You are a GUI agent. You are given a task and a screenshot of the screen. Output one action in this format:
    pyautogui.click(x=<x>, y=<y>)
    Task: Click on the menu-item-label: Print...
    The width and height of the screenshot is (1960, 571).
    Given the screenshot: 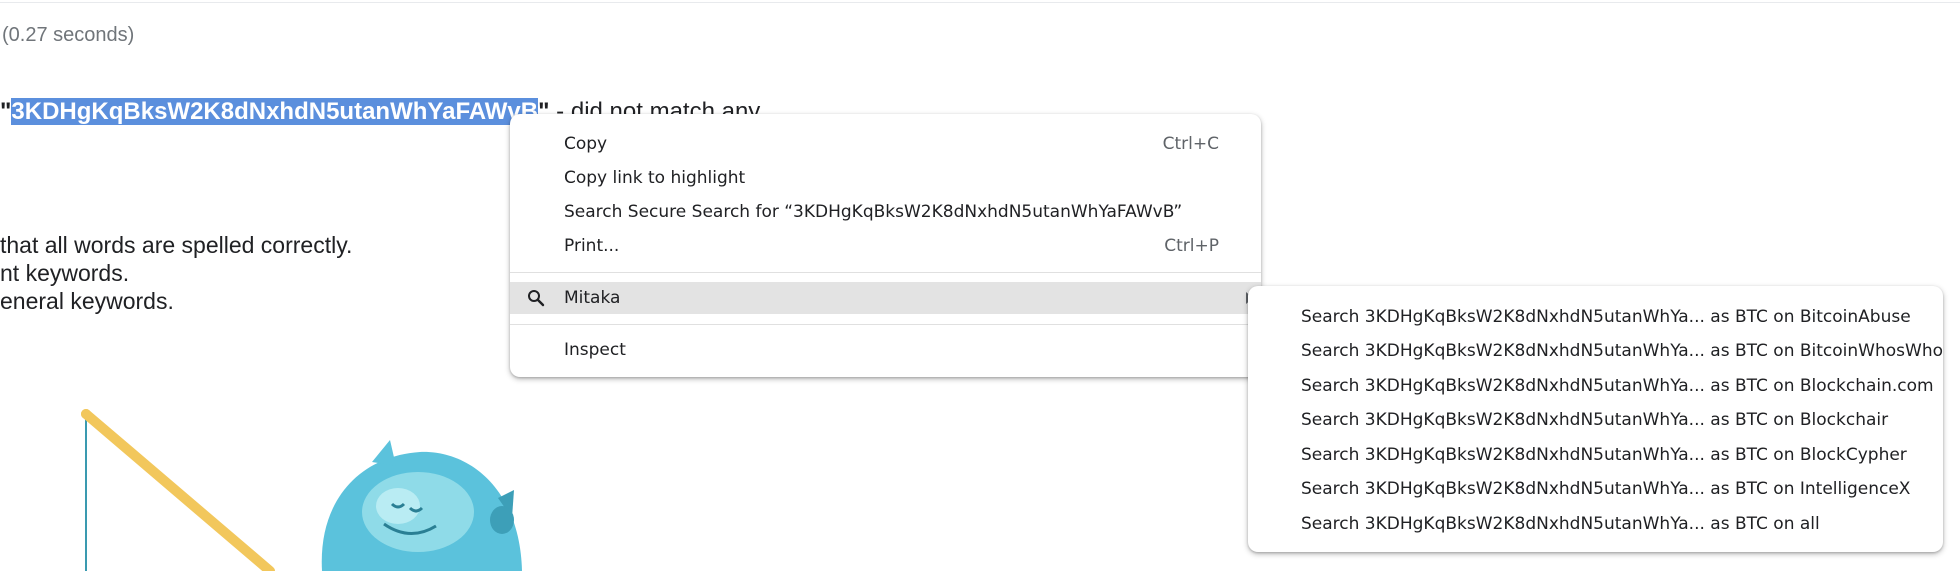 What is the action you would take?
    pyautogui.click(x=592, y=246)
    